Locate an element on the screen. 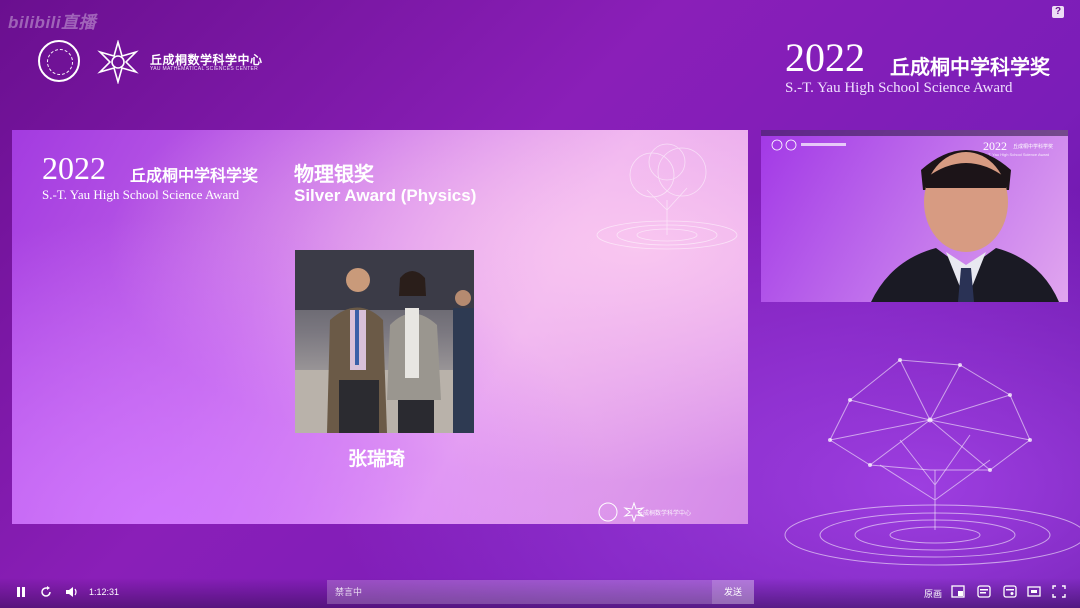 This screenshot has height=608, width=1080. playback-time: 1:12:31 is located at coordinates (104, 592).